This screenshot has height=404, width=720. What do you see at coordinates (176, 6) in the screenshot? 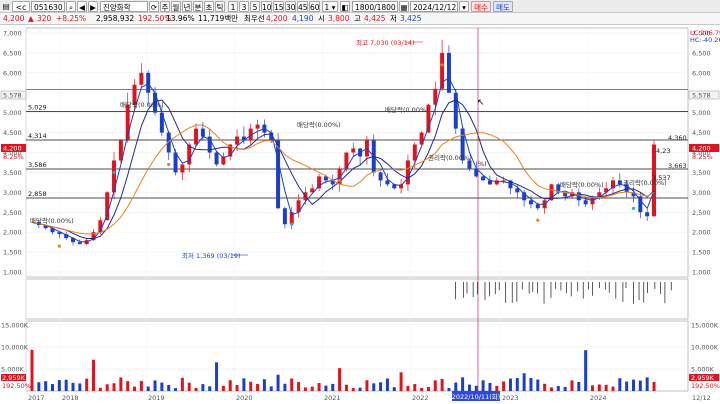
I see `tab-monthly: 월` at bounding box center [176, 6].